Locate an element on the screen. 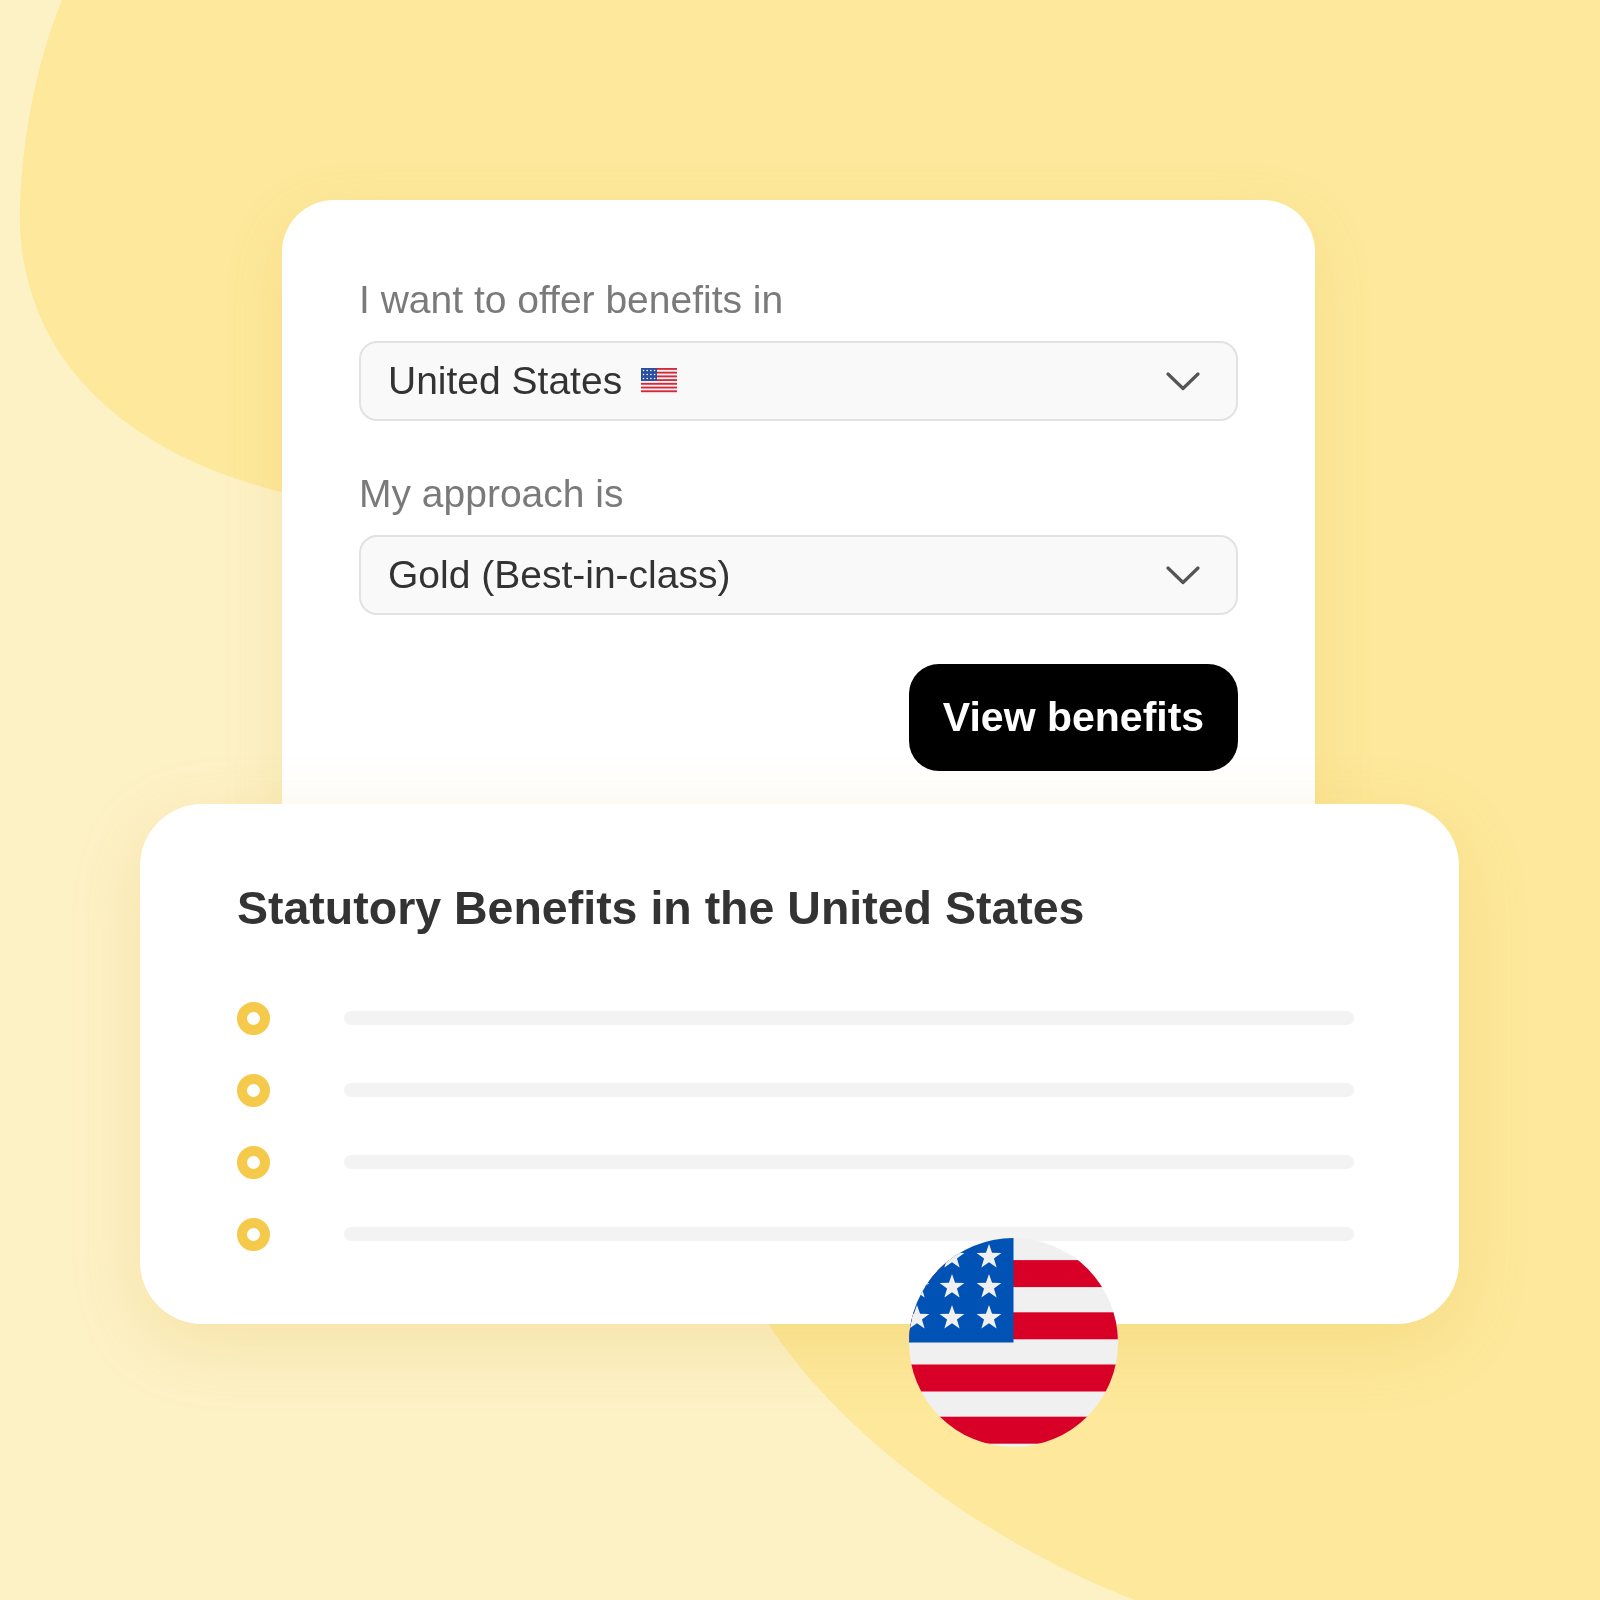 The width and height of the screenshot is (1600, 1600). field-label: My approach is is located at coordinates (492, 494).